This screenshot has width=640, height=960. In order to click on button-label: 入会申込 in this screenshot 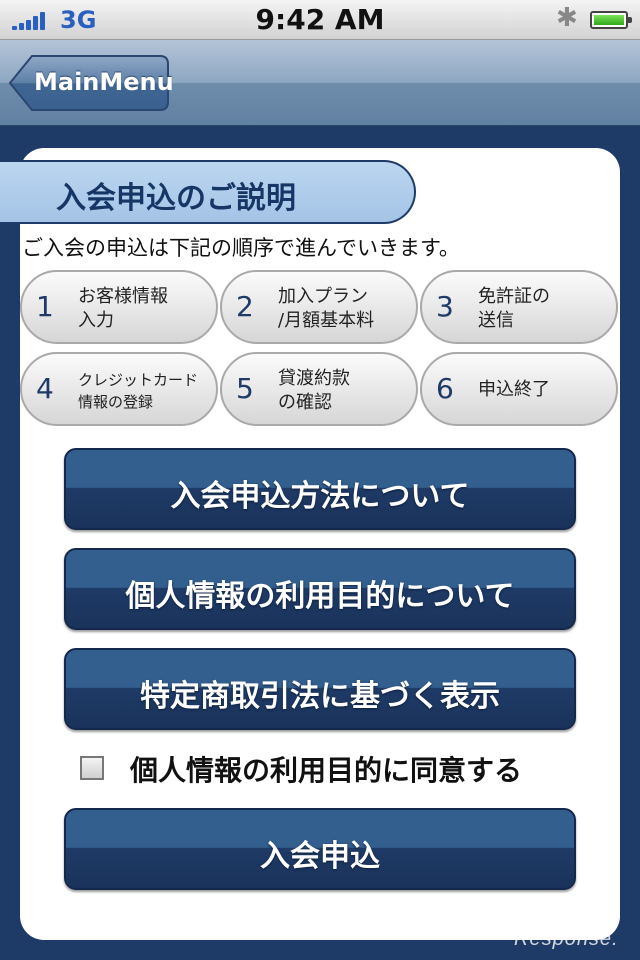, I will do `click(320, 856)`.